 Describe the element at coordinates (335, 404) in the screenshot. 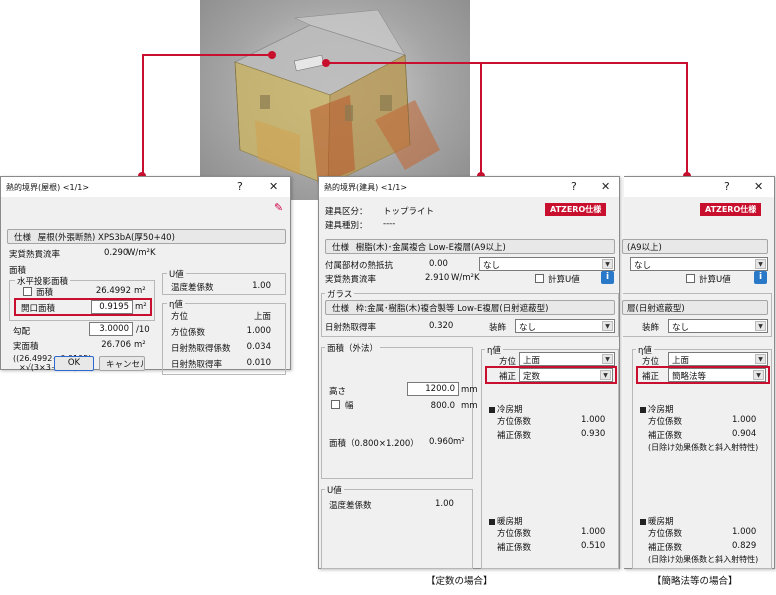

I see `width-checkbox` at that location.